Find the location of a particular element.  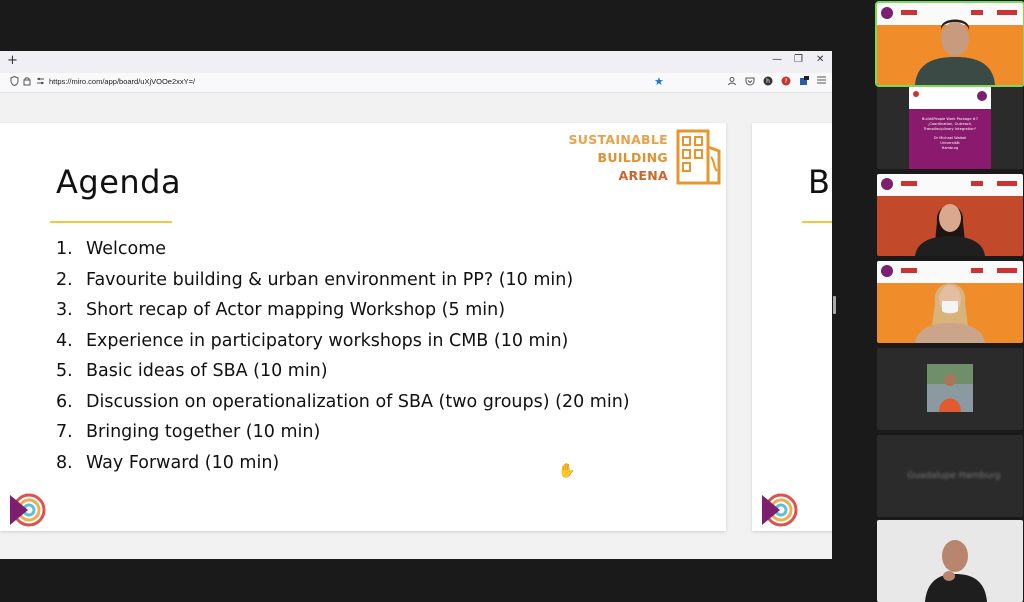

new-tab-button: + is located at coordinates (12, 60).